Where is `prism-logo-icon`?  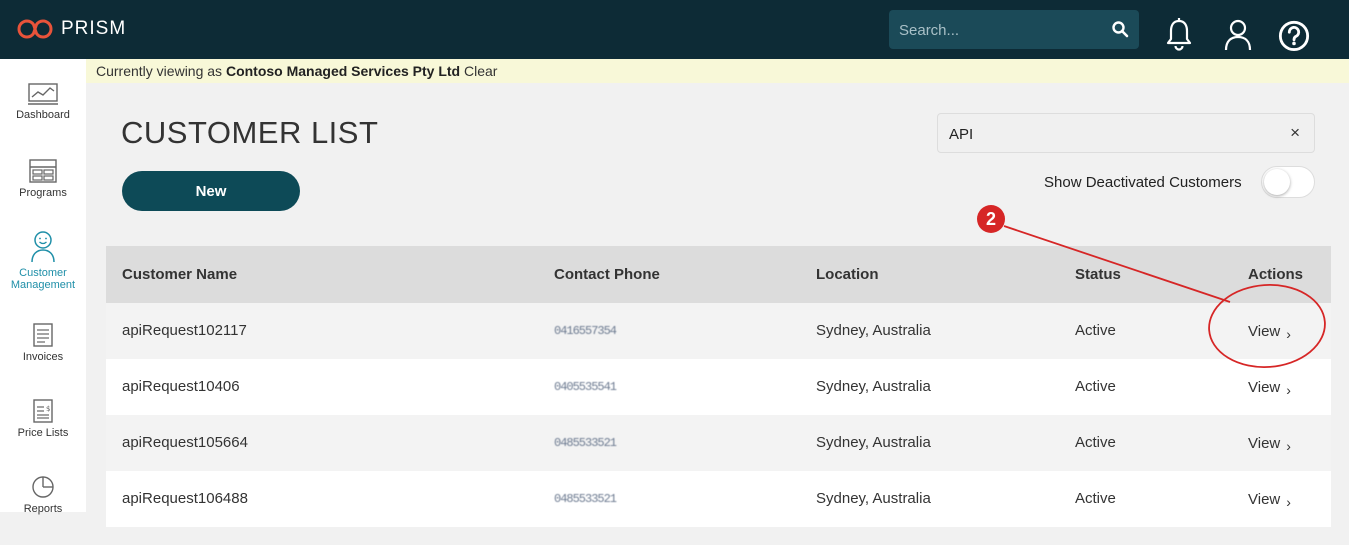 prism-logo-icon is located at coordinates (35, 29).